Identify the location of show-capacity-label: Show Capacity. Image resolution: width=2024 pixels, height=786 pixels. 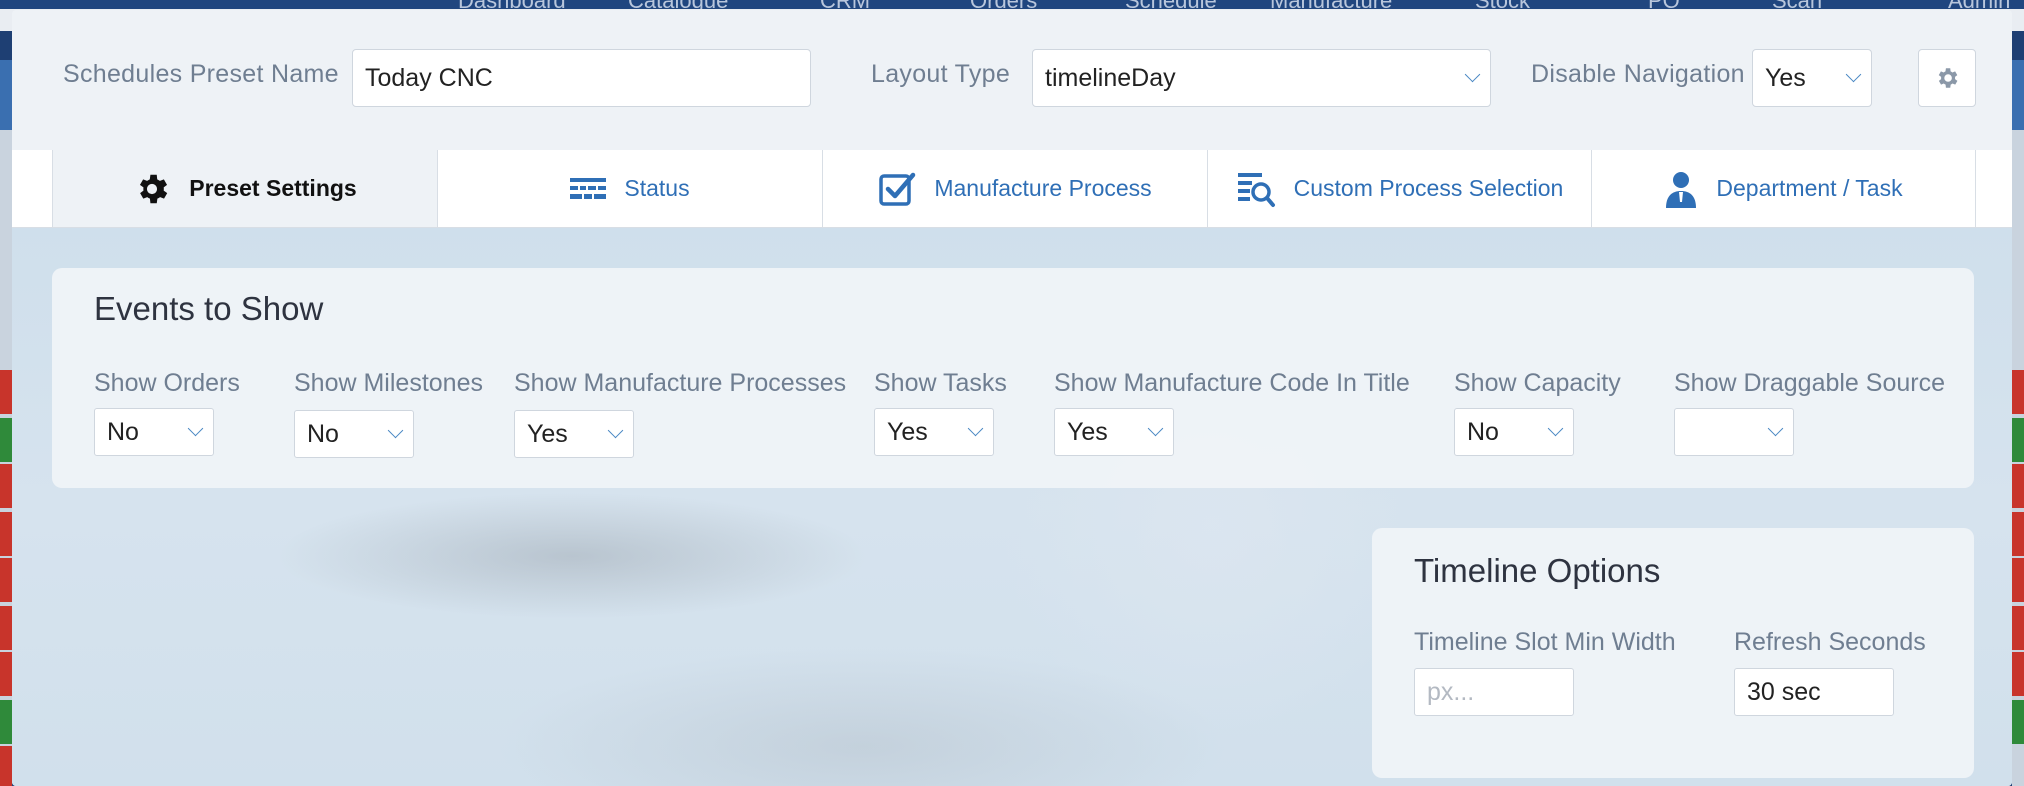
(1537, 383).